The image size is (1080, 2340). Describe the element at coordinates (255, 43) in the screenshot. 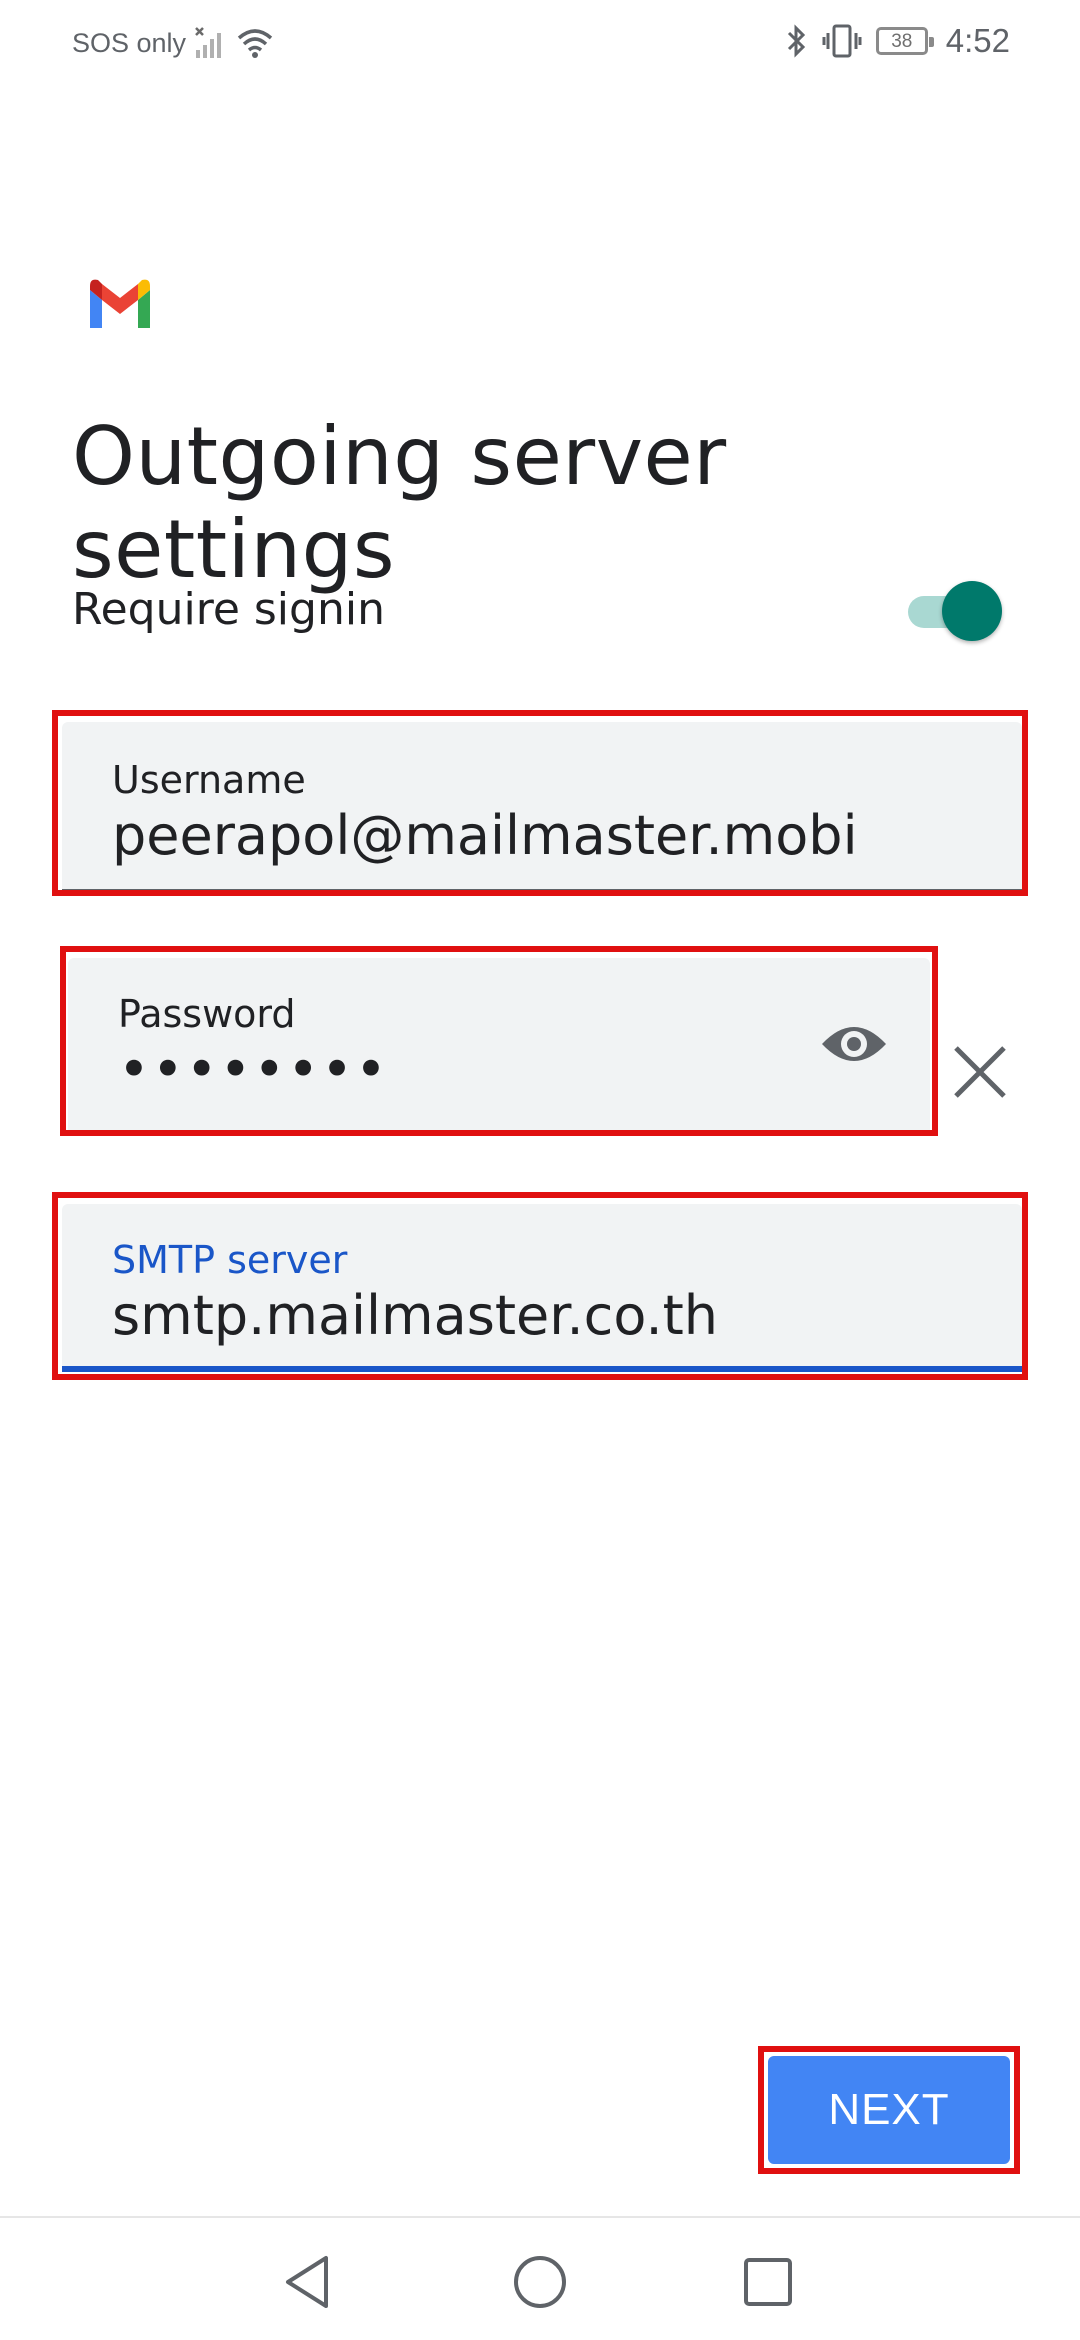

I see `wifi-icon` at that location.